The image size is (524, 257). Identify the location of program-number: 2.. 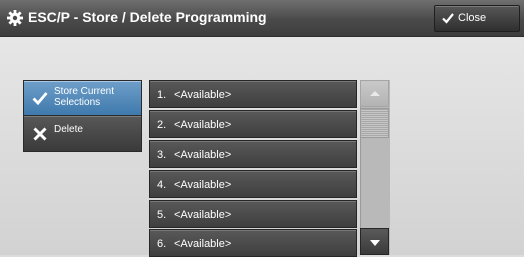
(162, 125).